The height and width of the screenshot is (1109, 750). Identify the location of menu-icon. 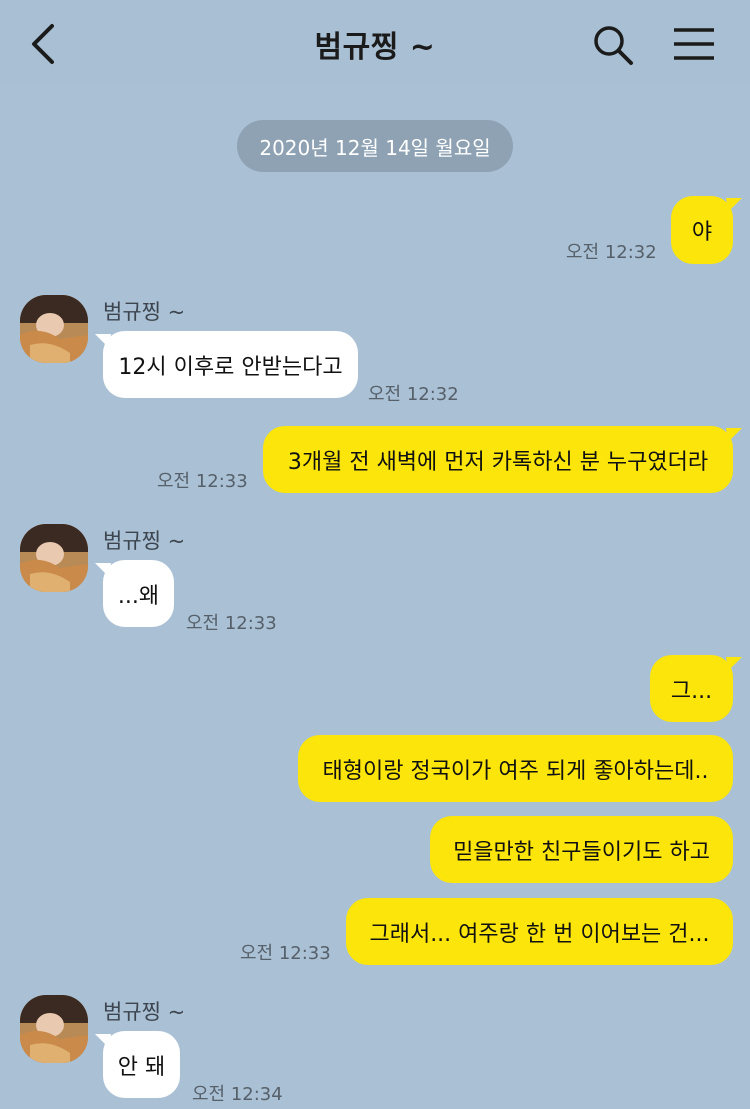
(694, 44).